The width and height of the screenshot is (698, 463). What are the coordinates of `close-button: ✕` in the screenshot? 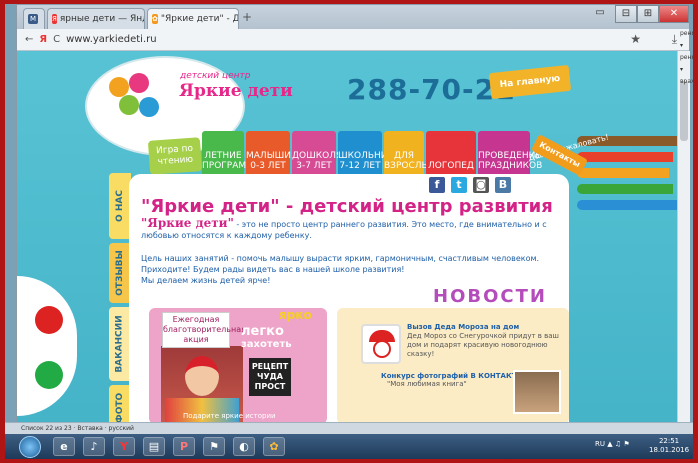 It's located at (674, 14).